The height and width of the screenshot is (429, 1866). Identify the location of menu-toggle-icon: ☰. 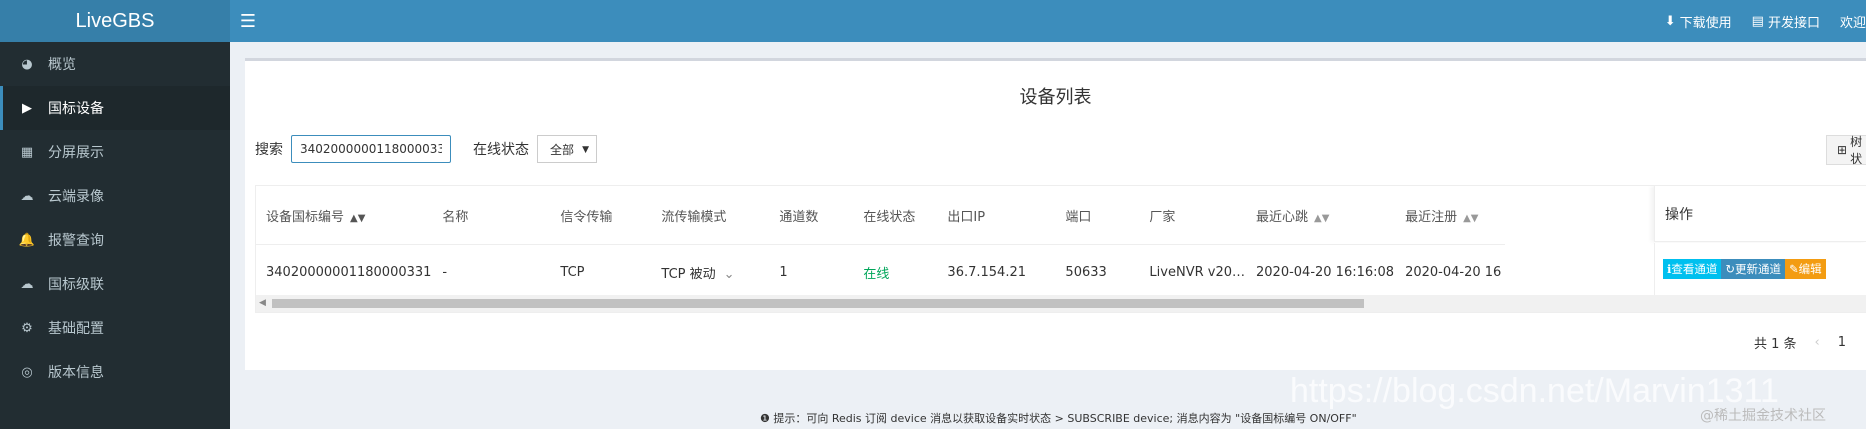
(248, 21).